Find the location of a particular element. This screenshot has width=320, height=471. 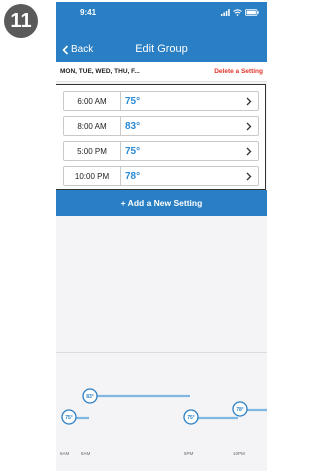

setting-row: 10:00 PM 78° is located at coordinates (161, 176).